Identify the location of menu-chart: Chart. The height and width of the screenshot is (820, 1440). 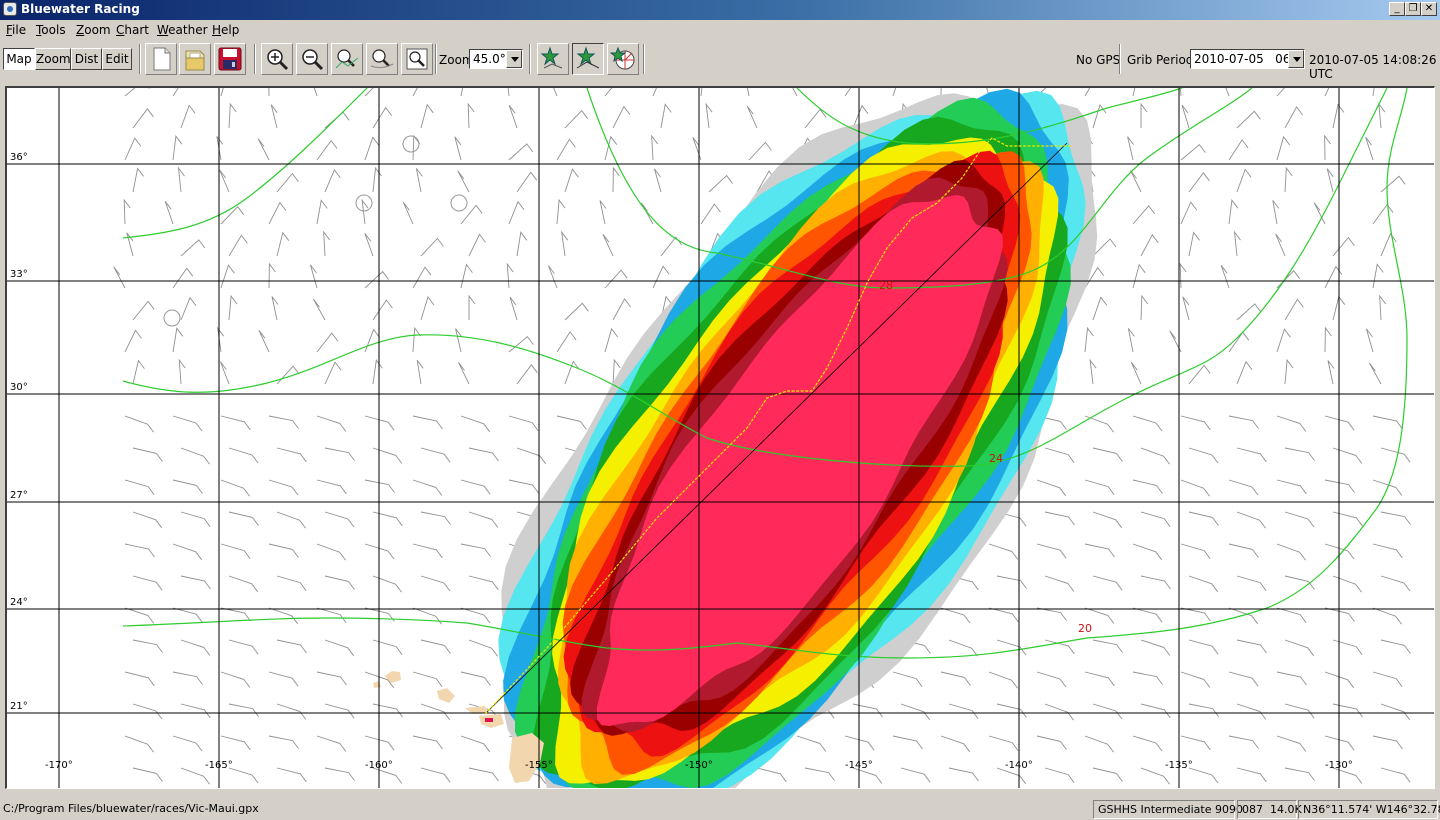
(132, 30).